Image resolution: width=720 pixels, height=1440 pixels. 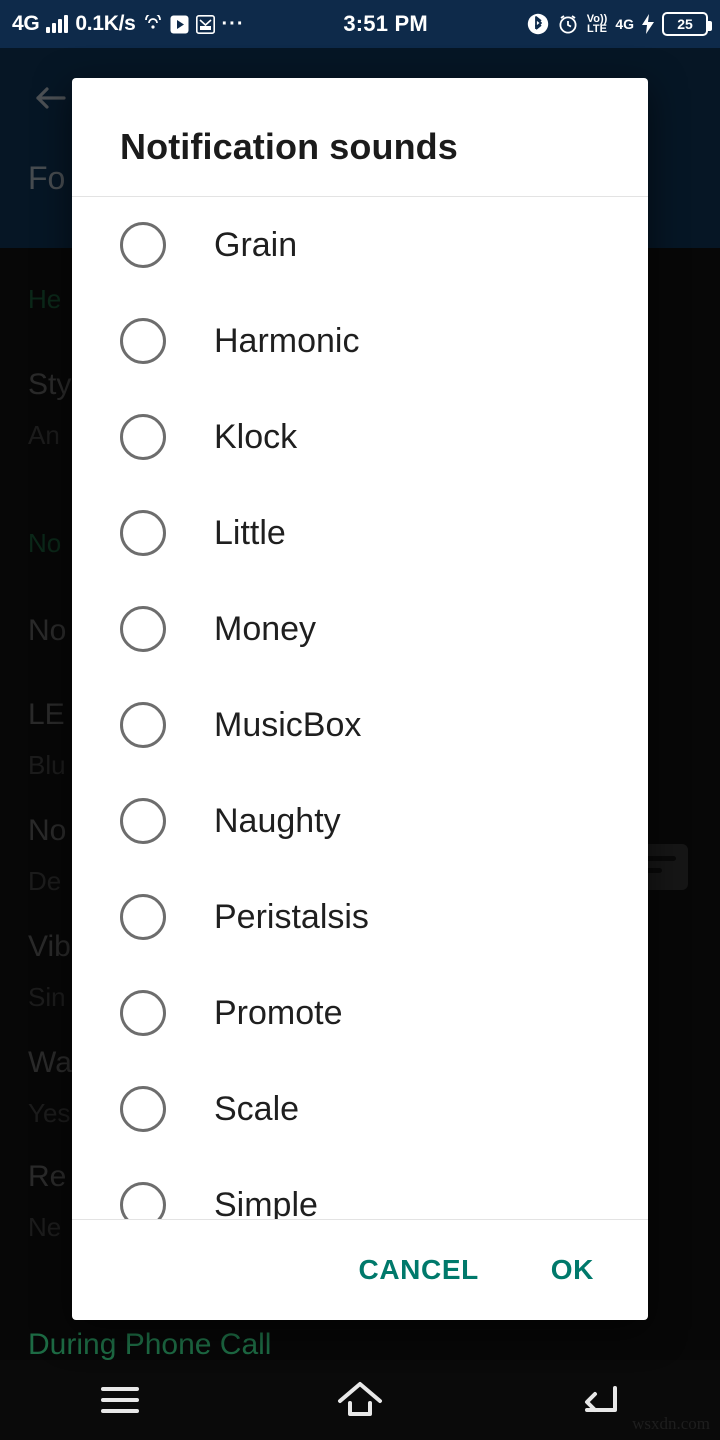 I want to click on dialog-action-bar: CANCEL OK, so click(x=360, y=1270).